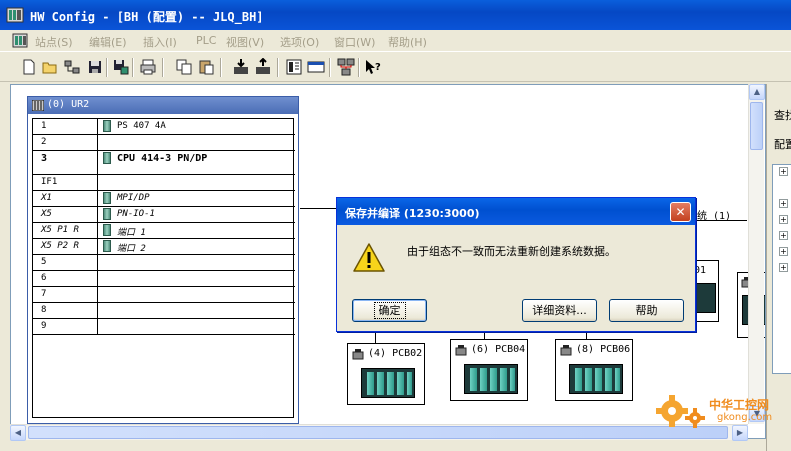 This screenshot has height=451, width=791. I want to click on rack-row: X5 P2 R 端口 2, so click(164, 247).